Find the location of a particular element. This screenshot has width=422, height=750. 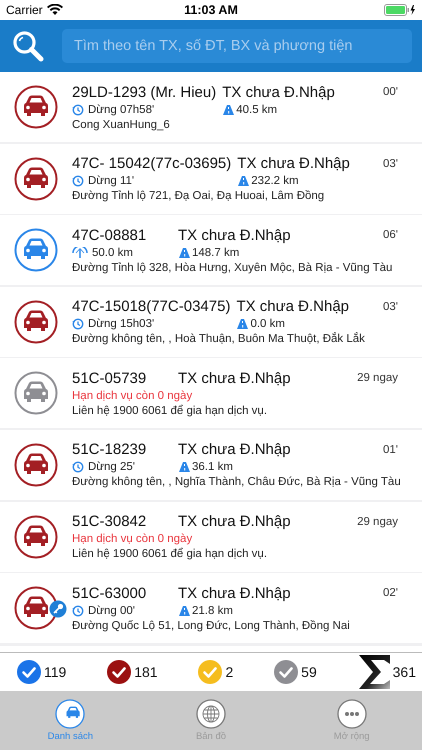

address: Cong XuanHung_6 is located at coordinates (121, 124).